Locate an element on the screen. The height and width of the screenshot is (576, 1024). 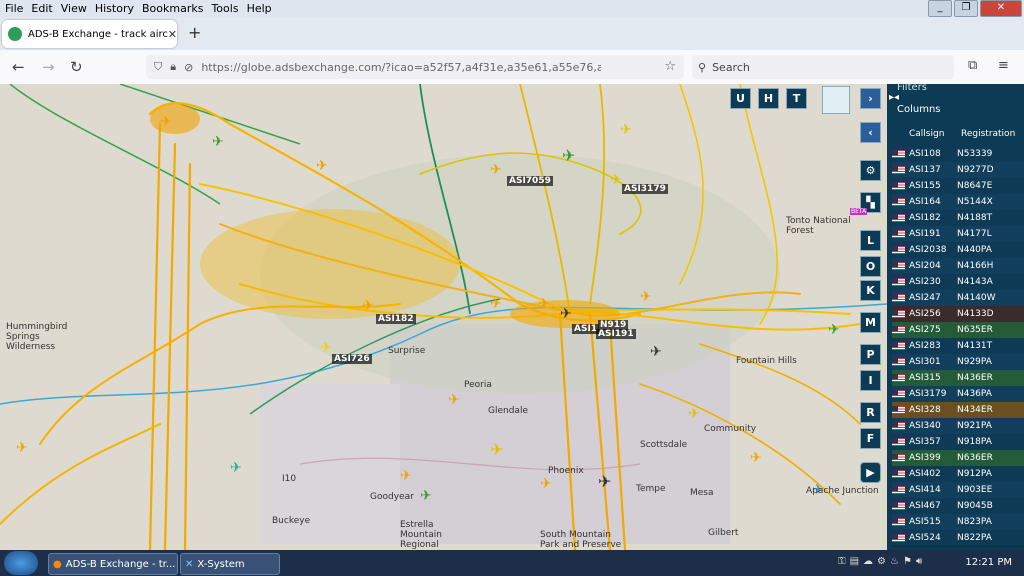
replay-icon: ▶ is located at coordinates (870, 472).